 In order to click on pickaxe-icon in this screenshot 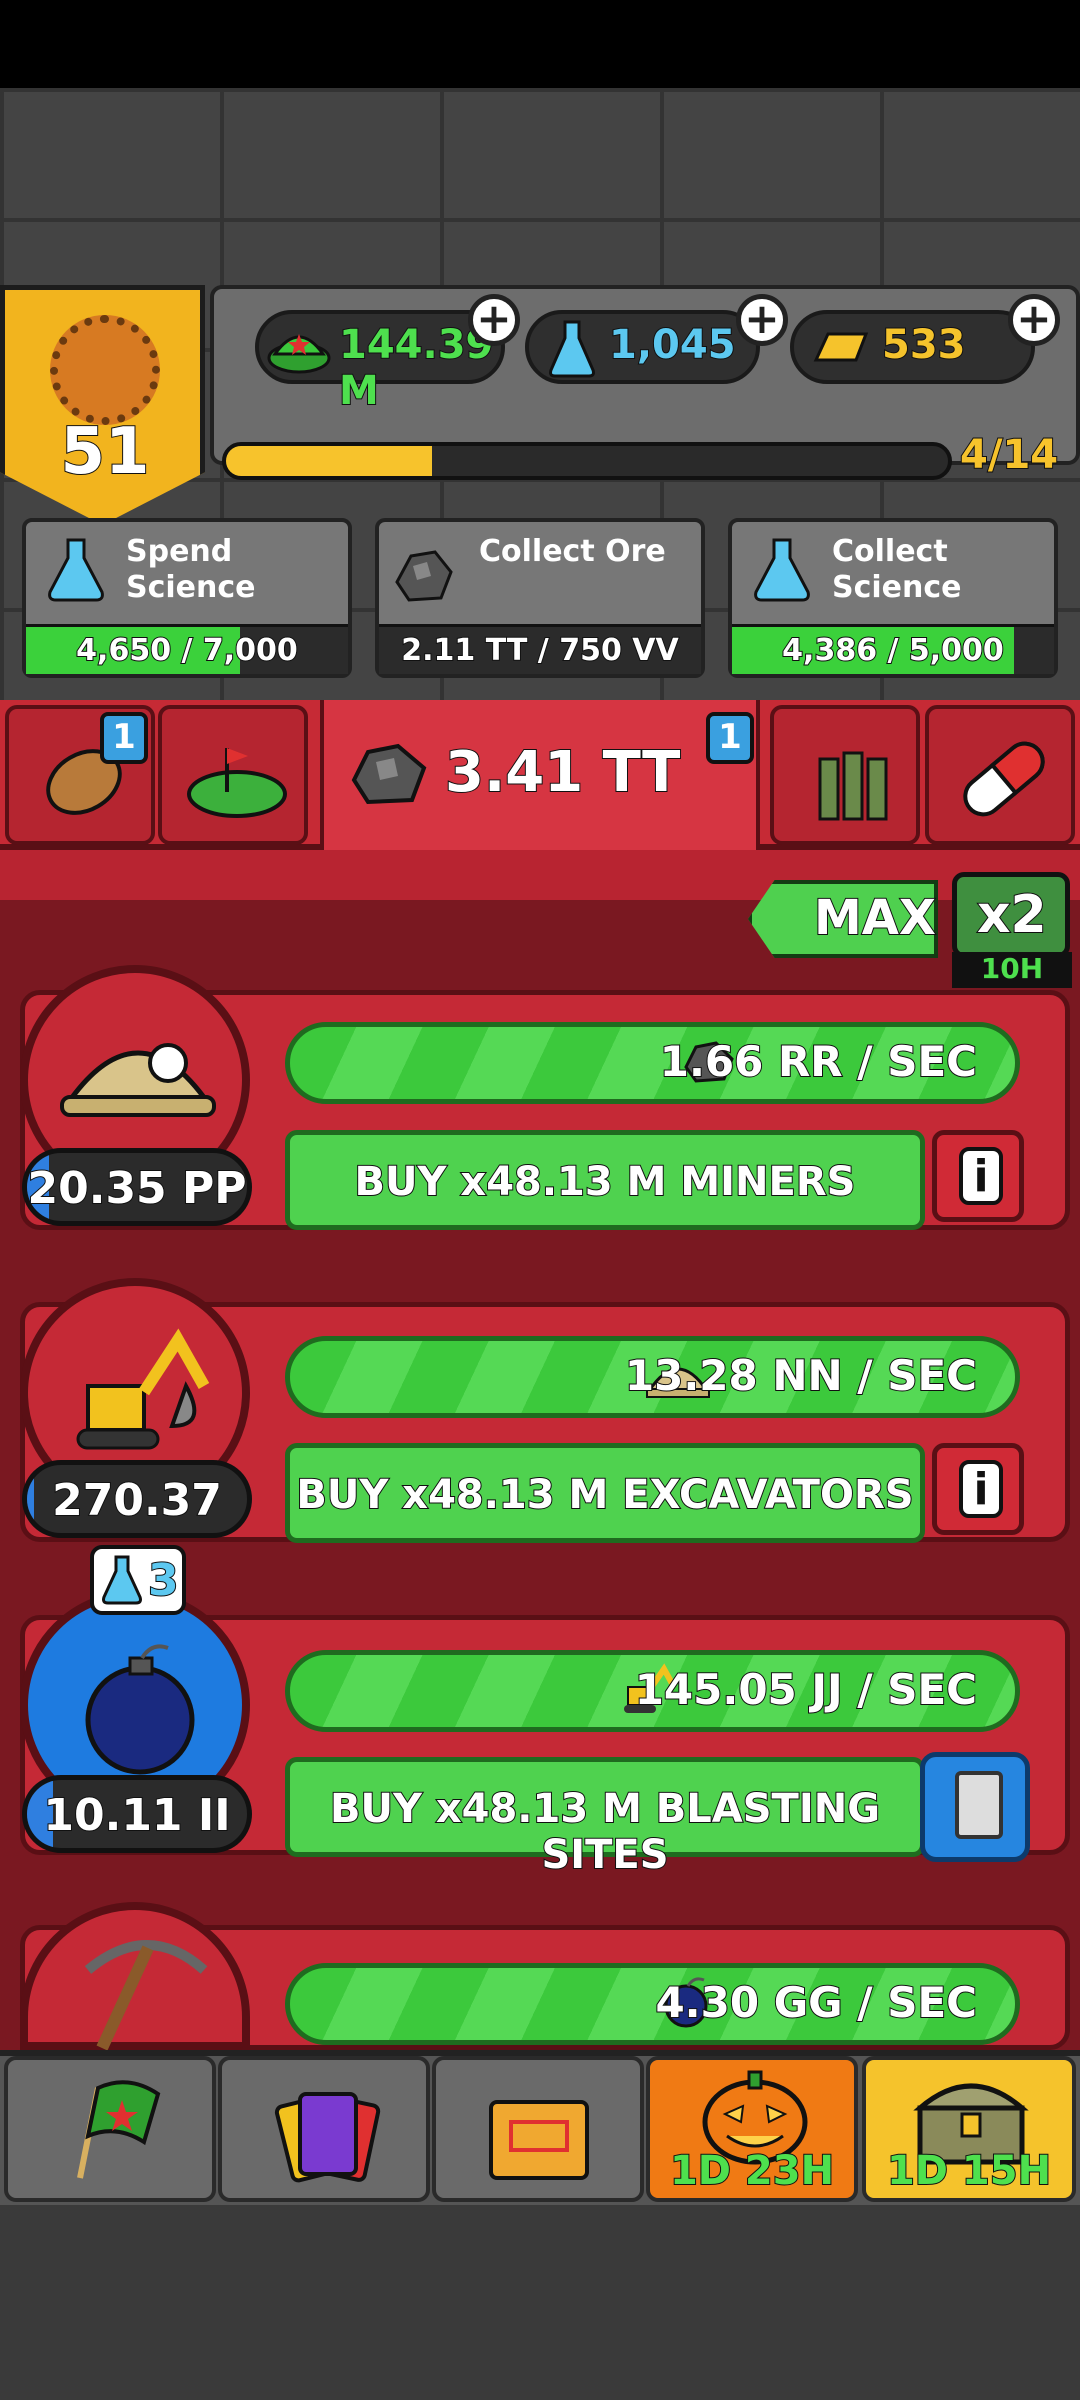, I will do `click(146, 1995)`.